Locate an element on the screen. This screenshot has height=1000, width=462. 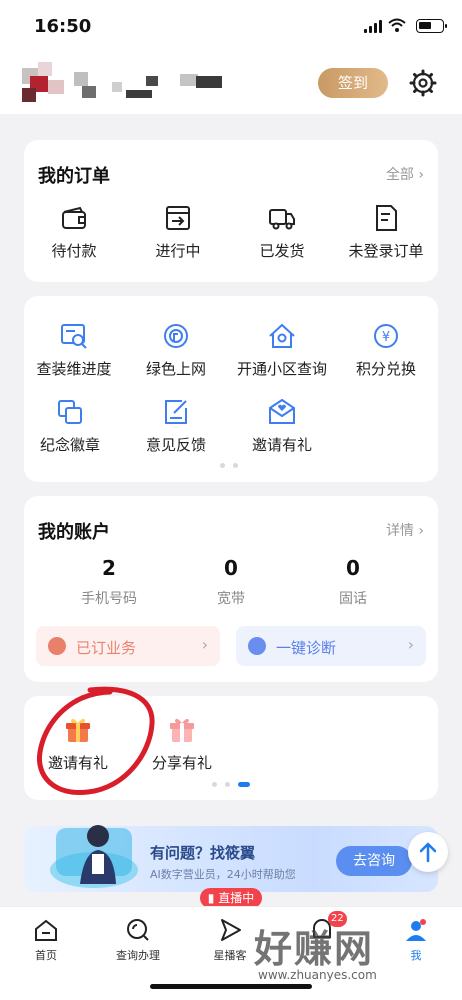
orders-title: 我的订单 is located at coordinates (74, 176).